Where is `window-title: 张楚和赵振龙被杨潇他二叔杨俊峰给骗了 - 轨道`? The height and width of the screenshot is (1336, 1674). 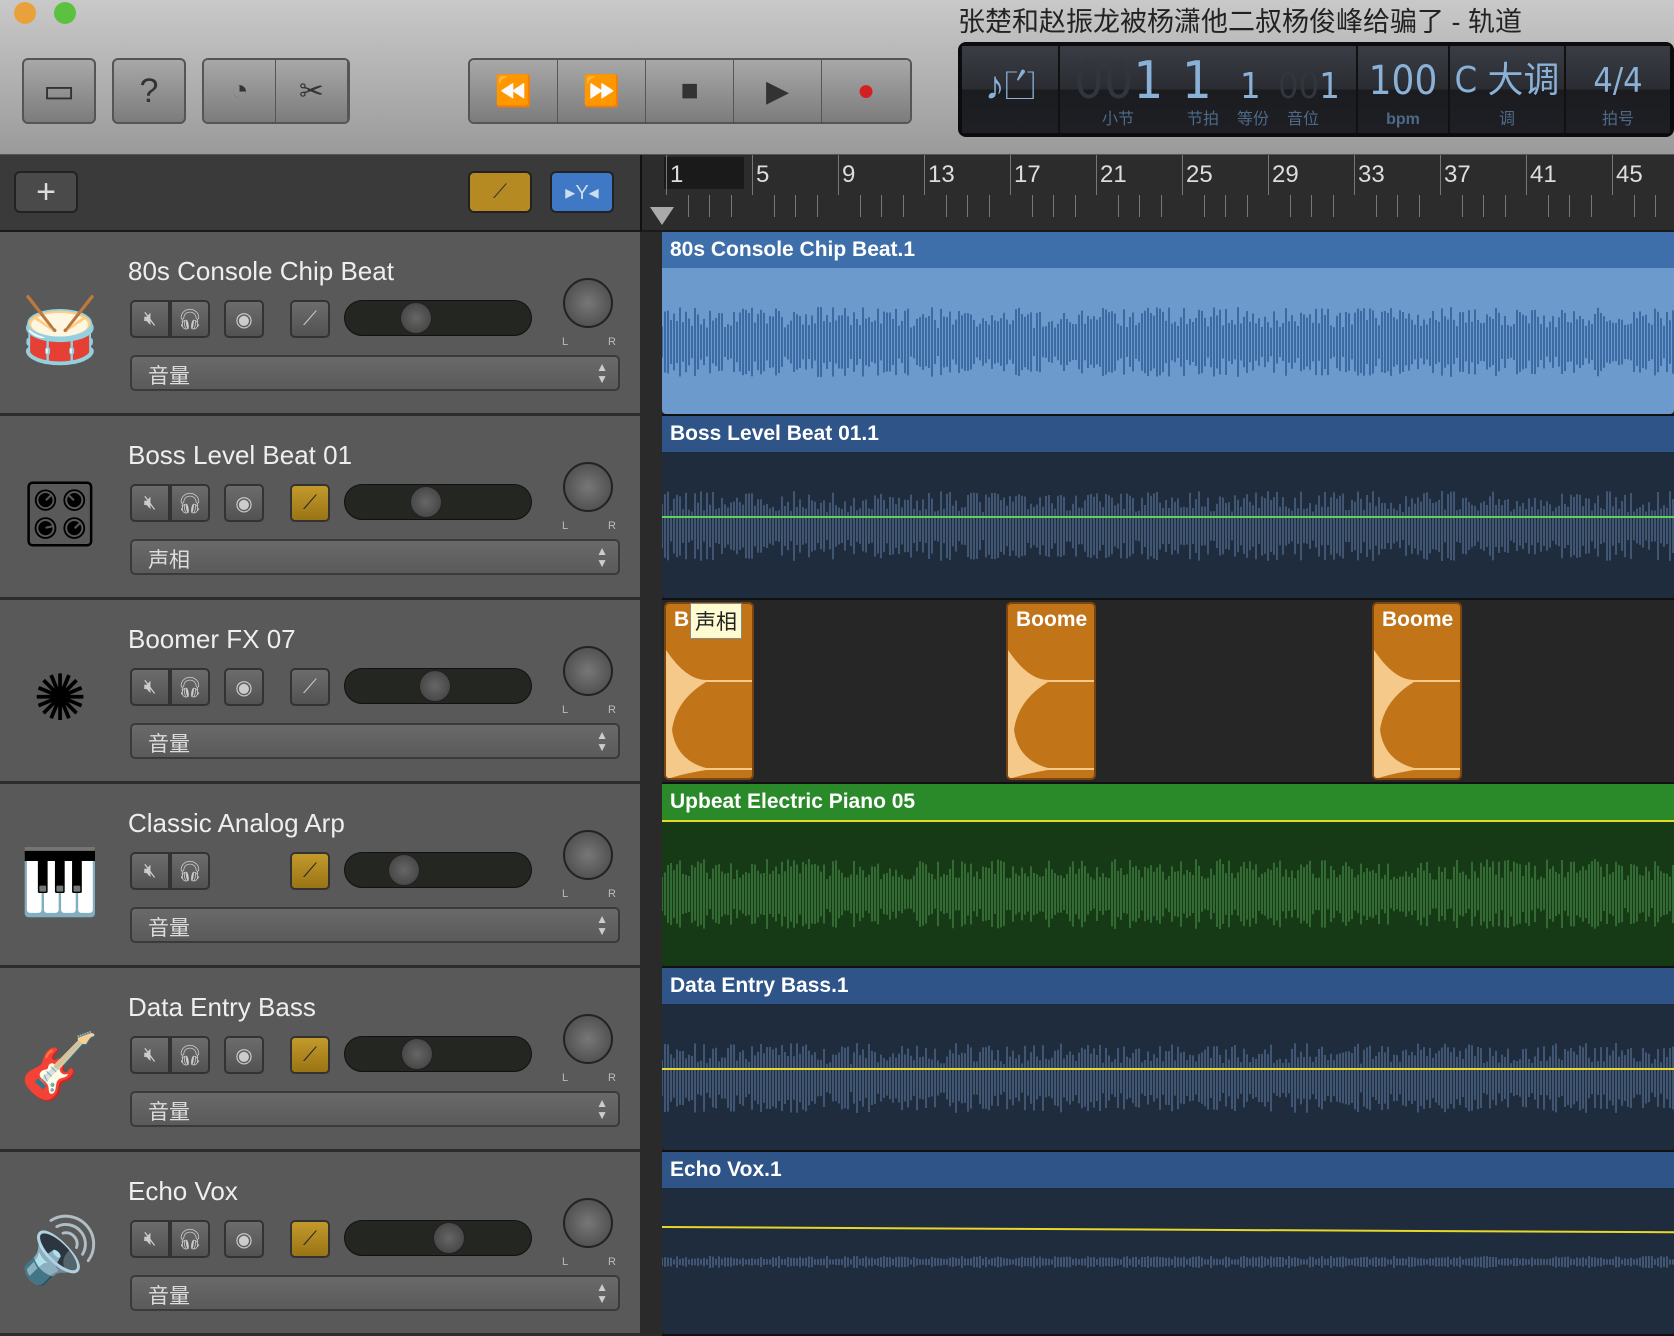 window-title: 张楚和赵振龙被杨潇他二叔杨俊峰给骗了 - 轨道 is located at coordinates (1240, 19).